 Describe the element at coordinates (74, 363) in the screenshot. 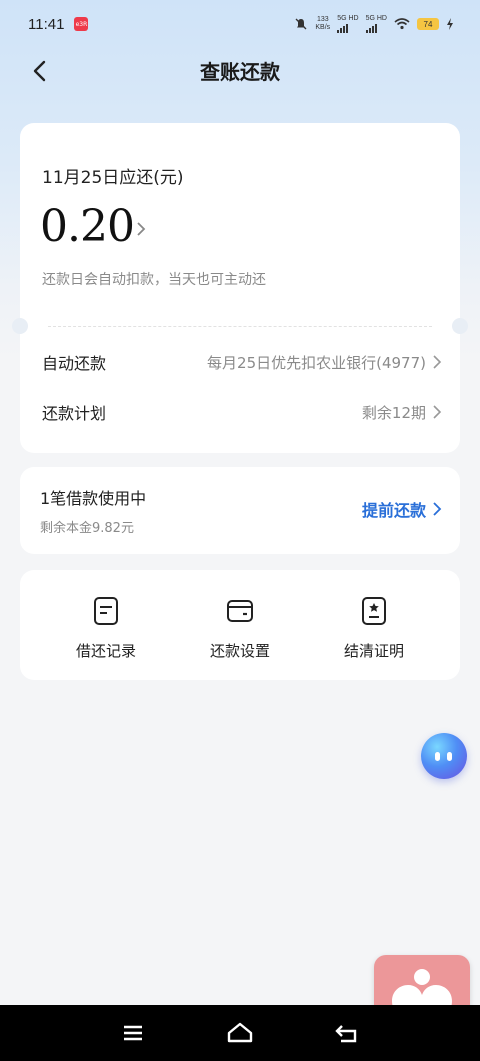

I see `auto-repay-label: 自动还款` at that location.